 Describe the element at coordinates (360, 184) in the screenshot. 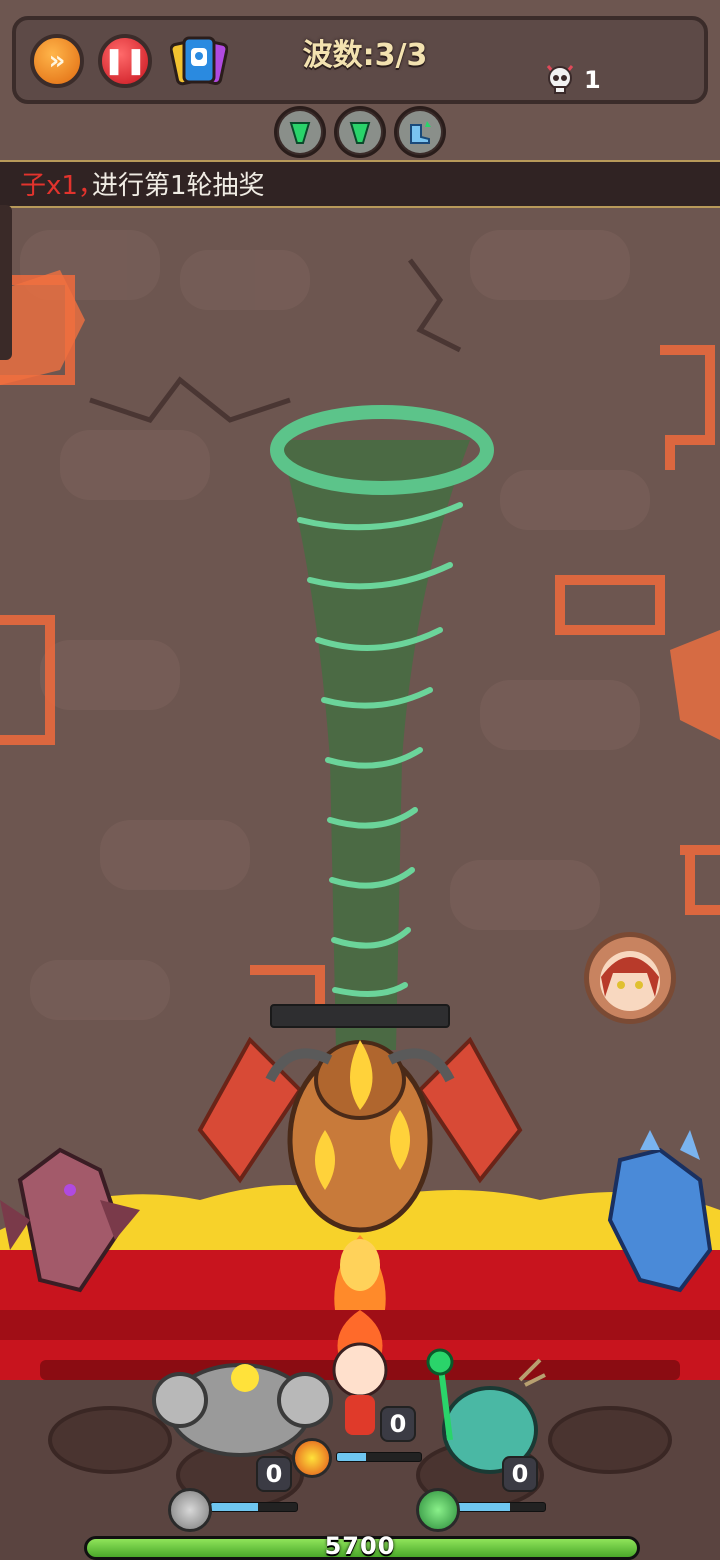

I see `lottery-announcement-banner: 子x1， 进行第1轮抽奖` at that location.